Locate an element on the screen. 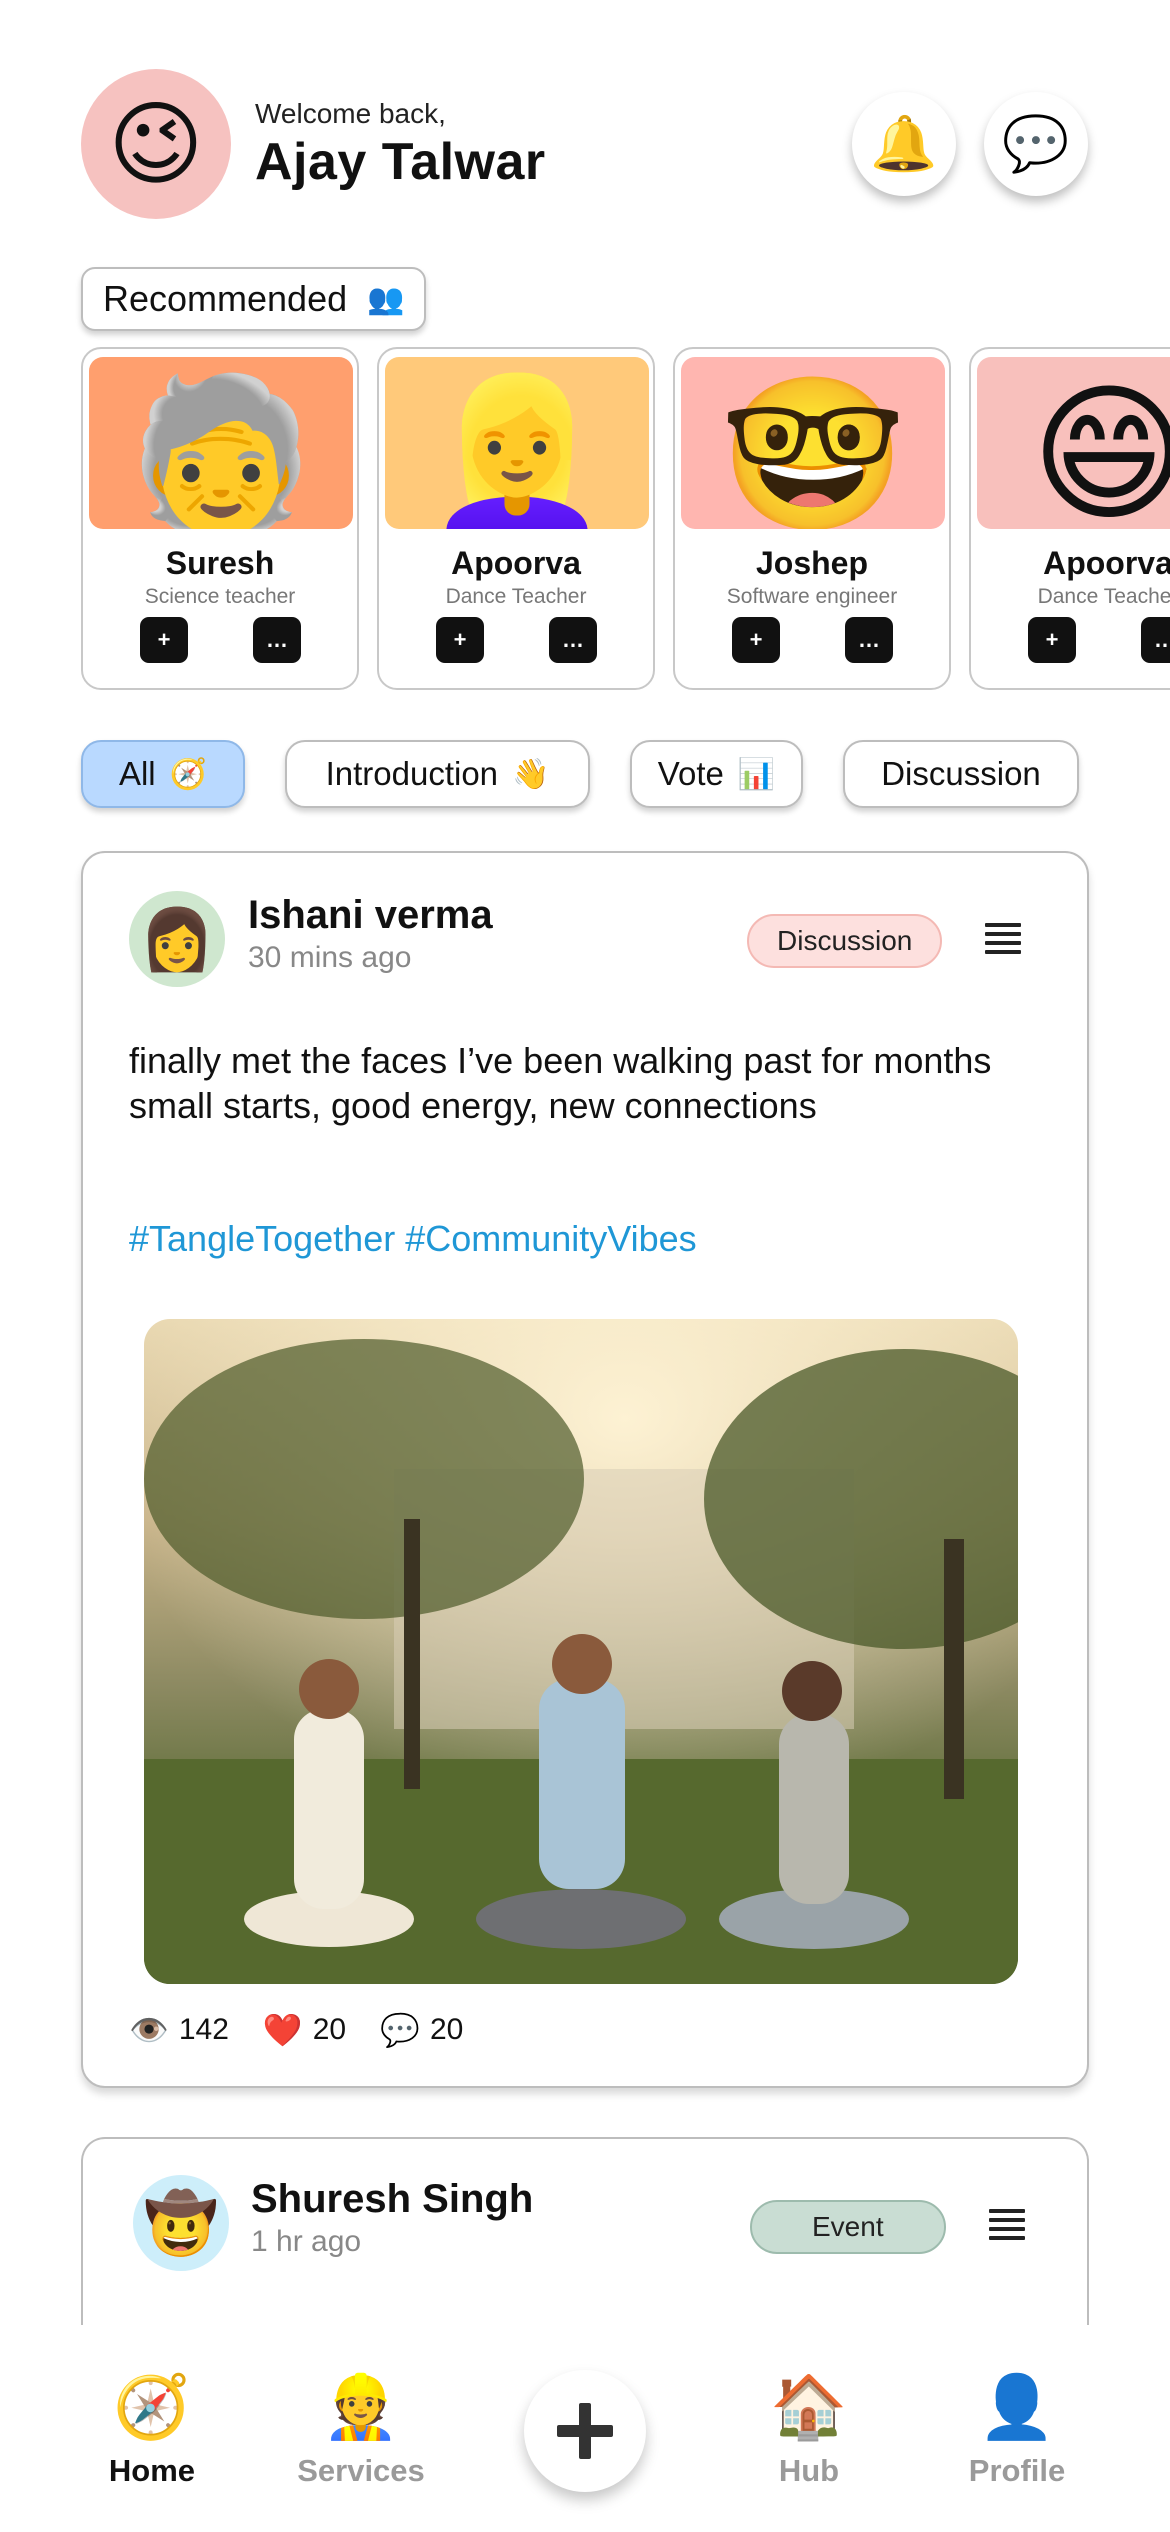 This screenshot has height=2532, width=1170. bell-icon: 🔔 is located at coordinates (904, 143).